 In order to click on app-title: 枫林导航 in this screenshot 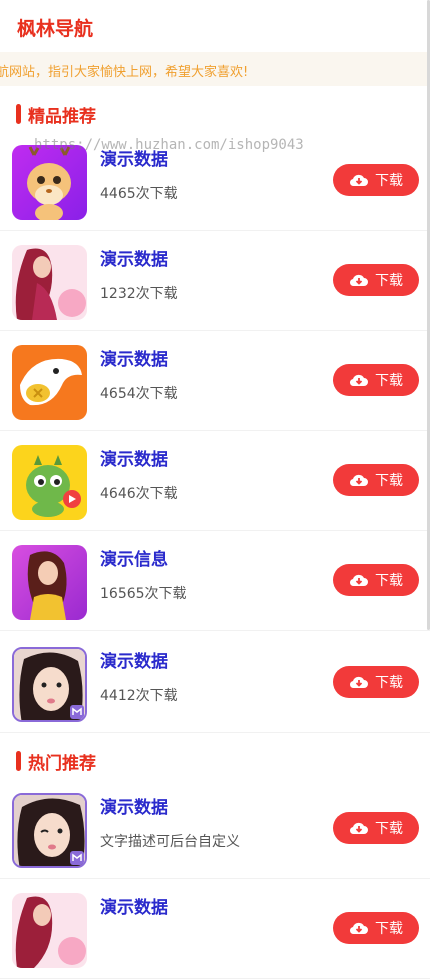, I will do `click(55, 29)`.